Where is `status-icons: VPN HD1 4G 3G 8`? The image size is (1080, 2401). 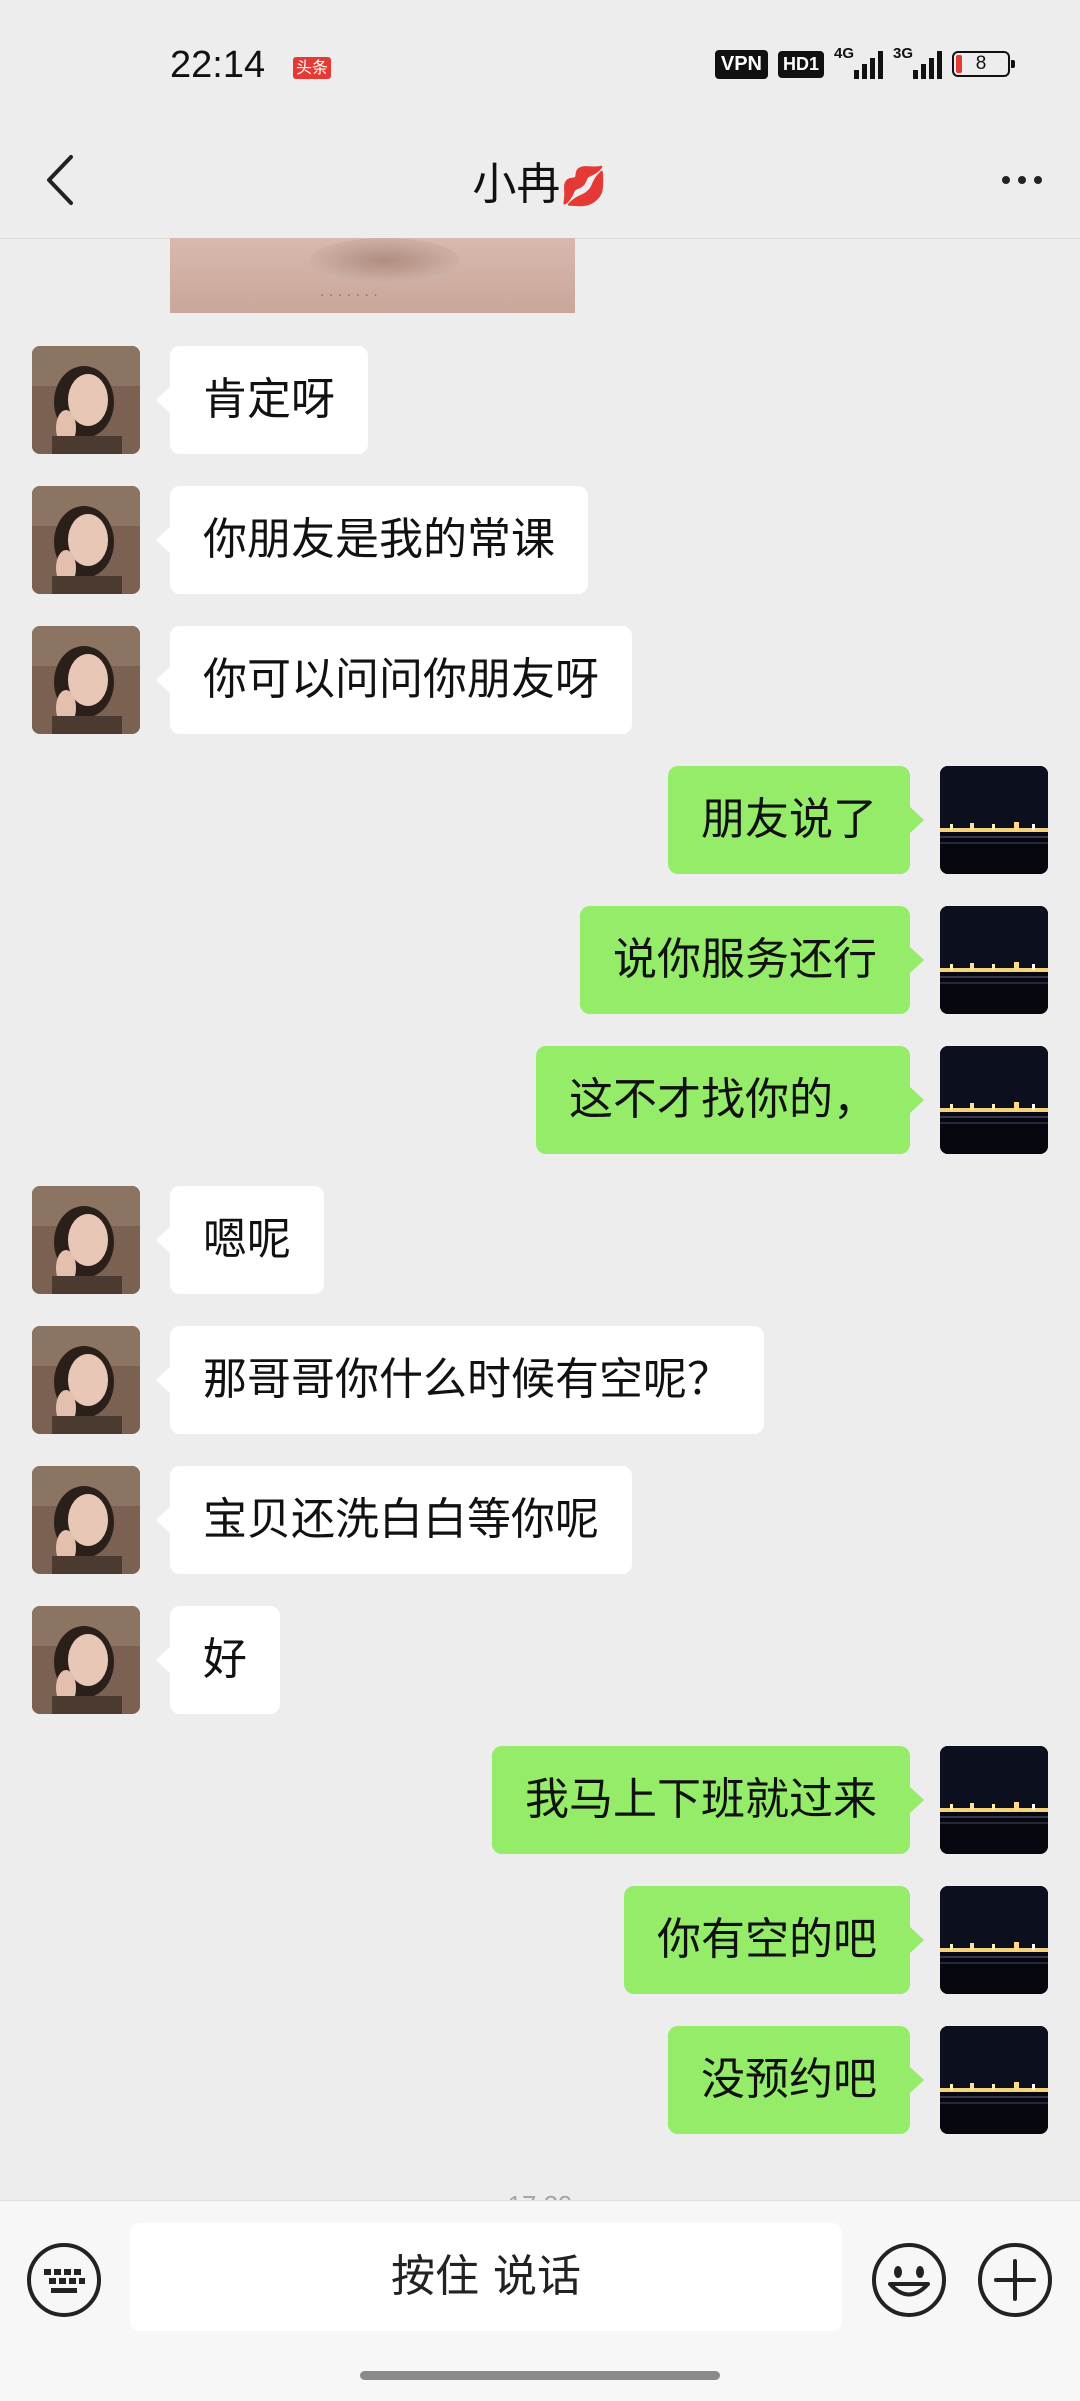 status-icons: VPN HD1 4G 3G 8 is located at coordinates (864, 62).